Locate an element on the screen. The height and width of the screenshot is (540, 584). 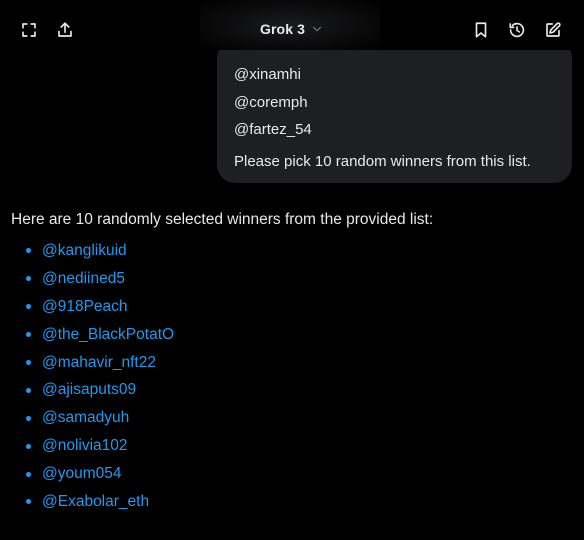
winner-link: @the_BlackPotatO is located at coordinates (108, 335).